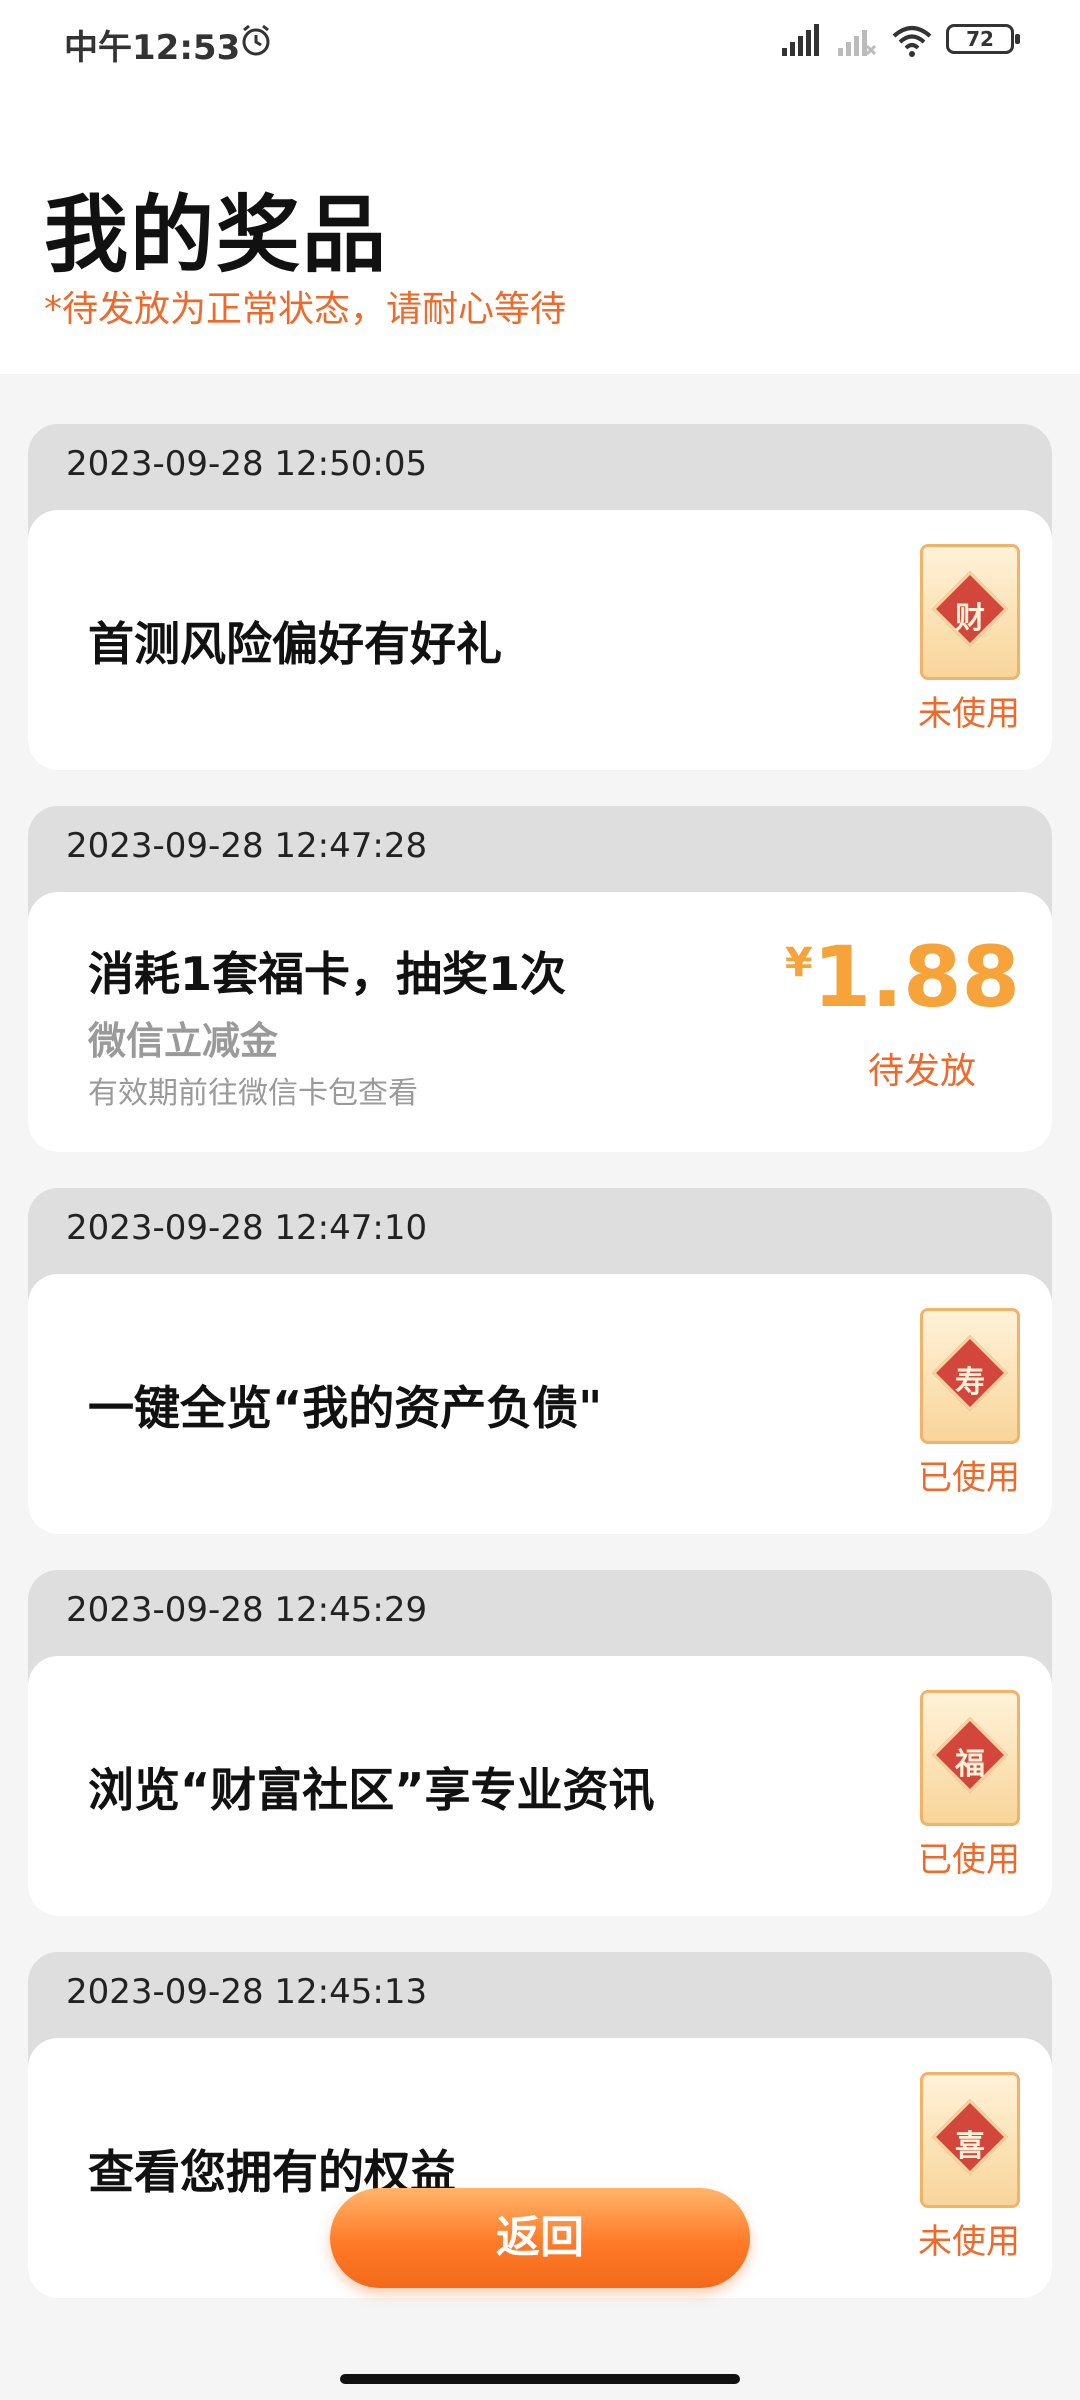 This screenshot has width=1080, height=2400. I want to click on prize-card: 2023-09-28 12:47:10 一键全览“我的资产负债" 寿 已使用, so click(540, 1361).